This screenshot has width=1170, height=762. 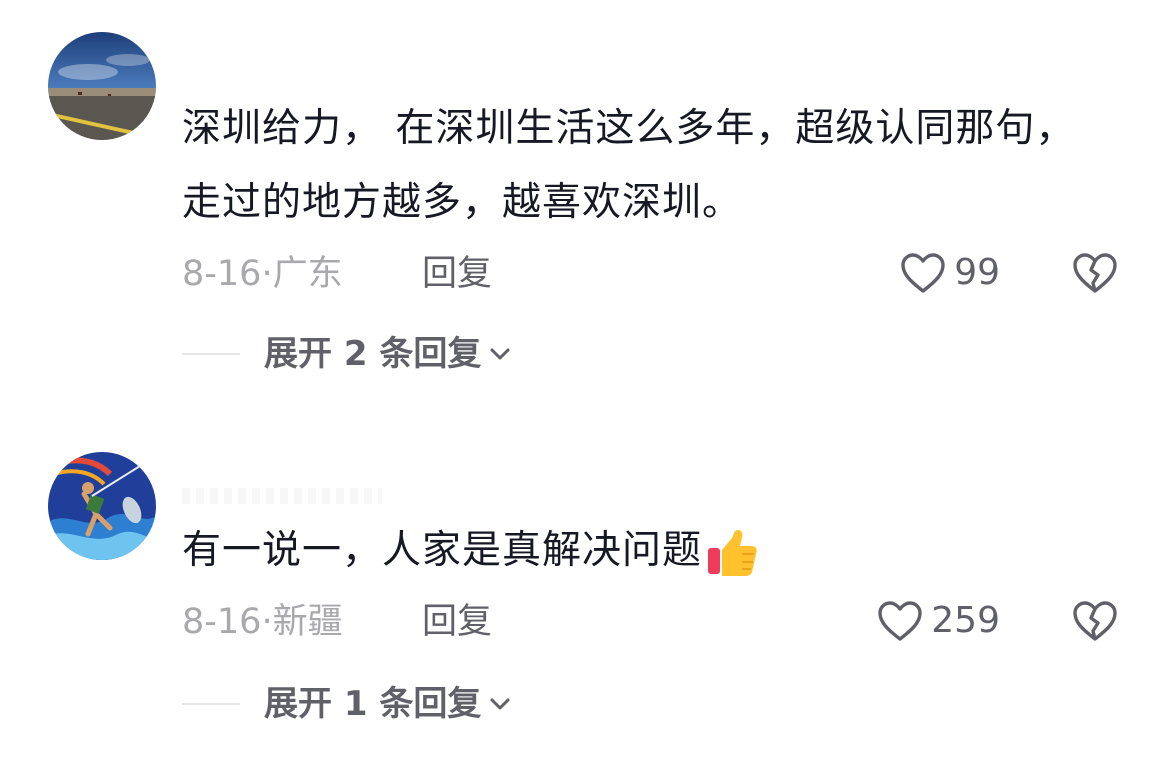 I want to click on expand-replies-label: 展开 1 条回复, so click(x=373, y=704).